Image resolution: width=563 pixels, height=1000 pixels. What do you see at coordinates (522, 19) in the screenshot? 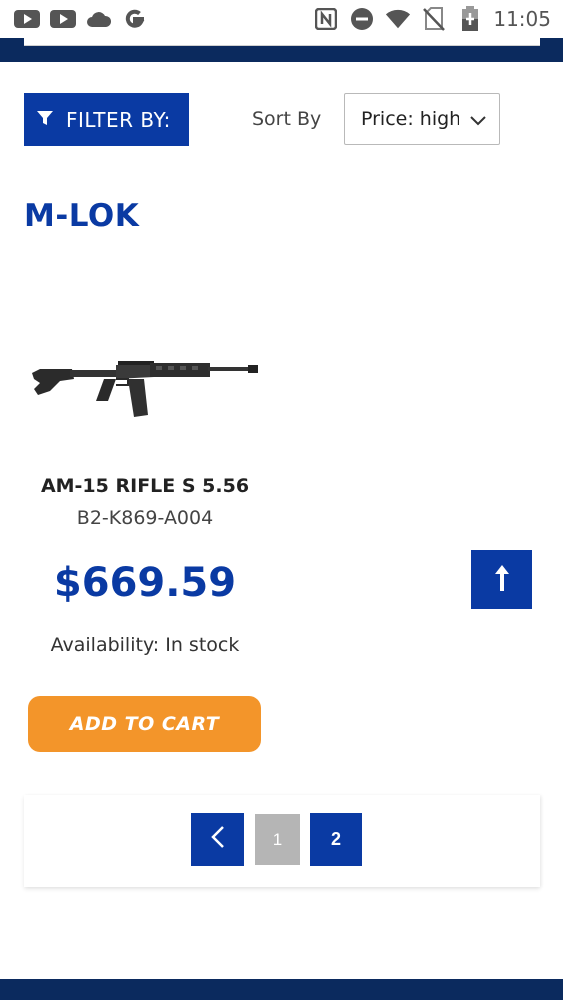
I see `status-time: 11:05` at bounding box center [522, 19].